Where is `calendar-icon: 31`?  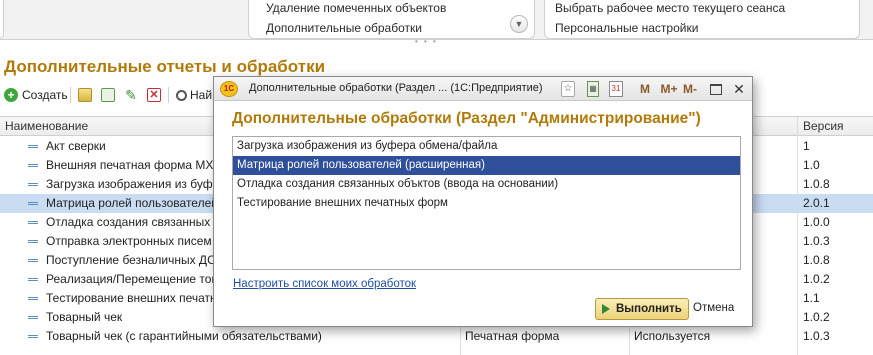
calendar-icon: 31 is located at coordinates (616, 89).